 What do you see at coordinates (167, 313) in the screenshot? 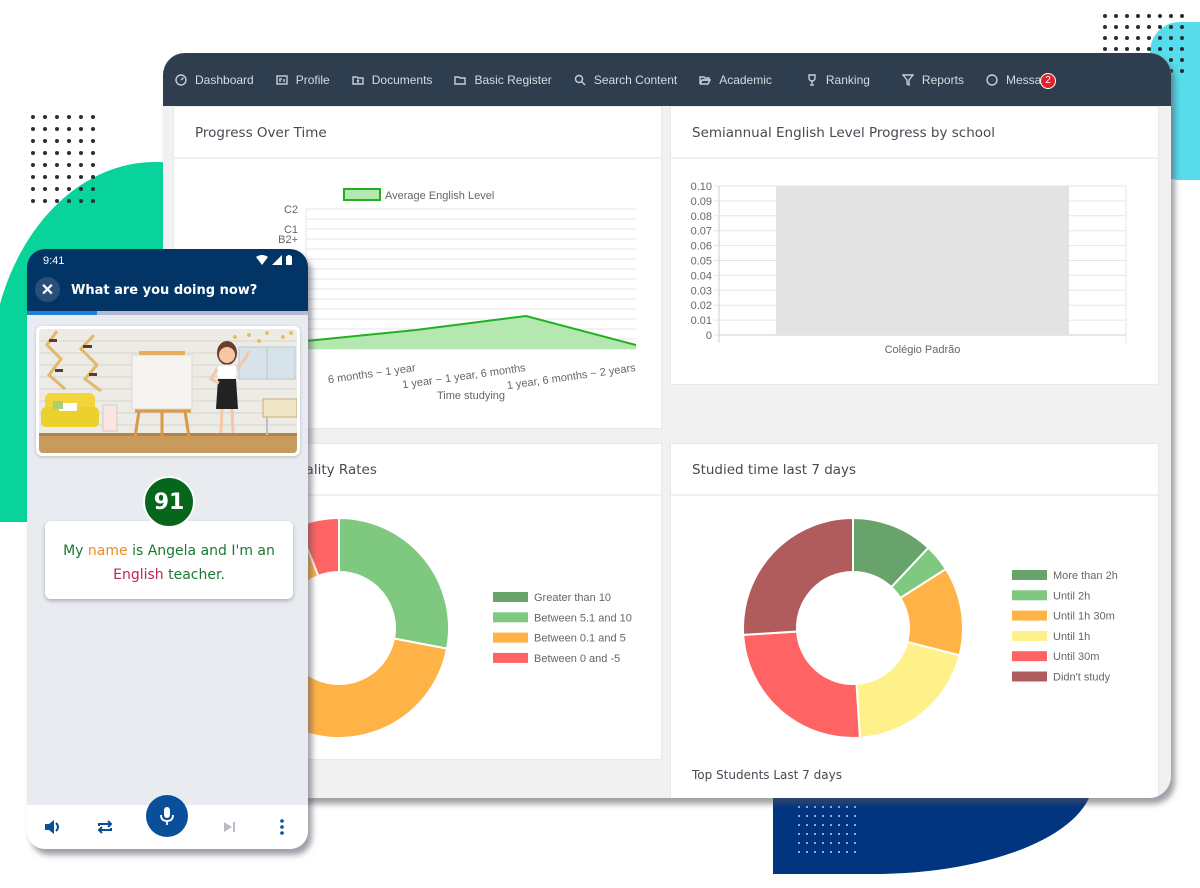
I see `lesson-progress-bar` at bounding box center [167, 313].